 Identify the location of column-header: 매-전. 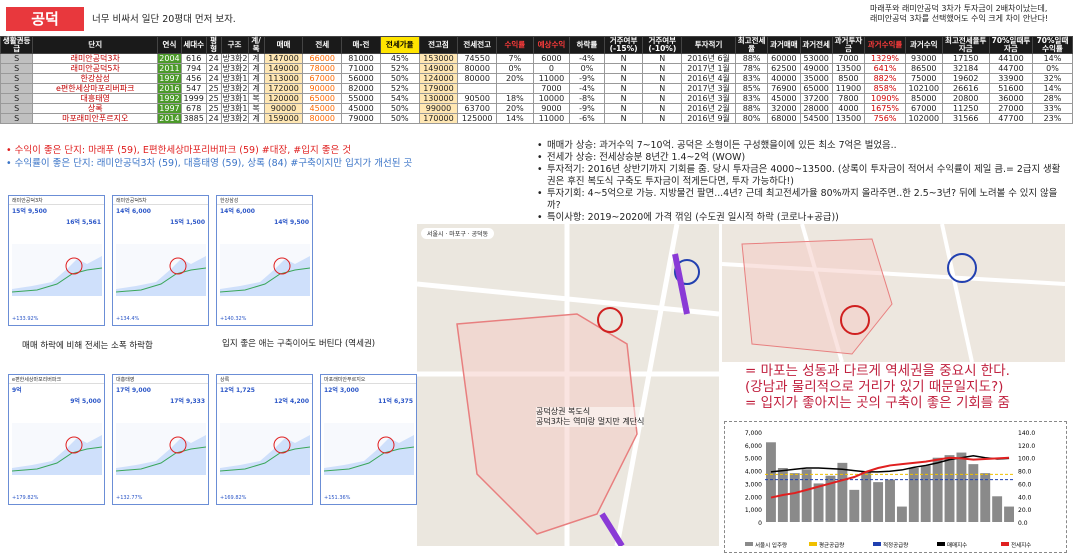
(361, 45).